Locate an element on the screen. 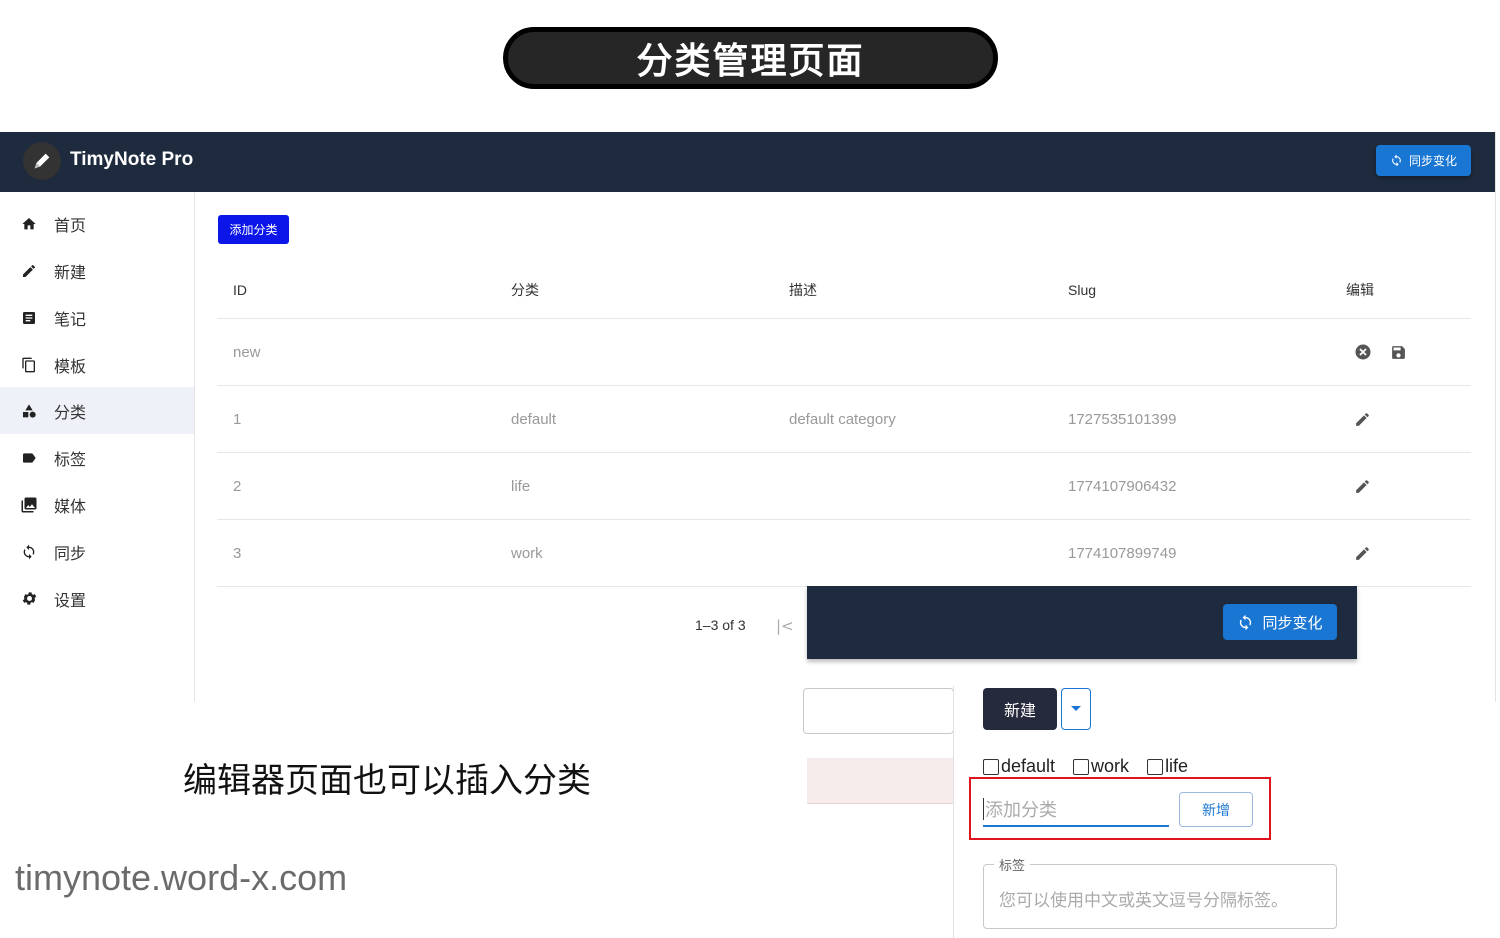 The image size is (1500, 938). new-dropdown-button is located at coordinates (1076, 709).